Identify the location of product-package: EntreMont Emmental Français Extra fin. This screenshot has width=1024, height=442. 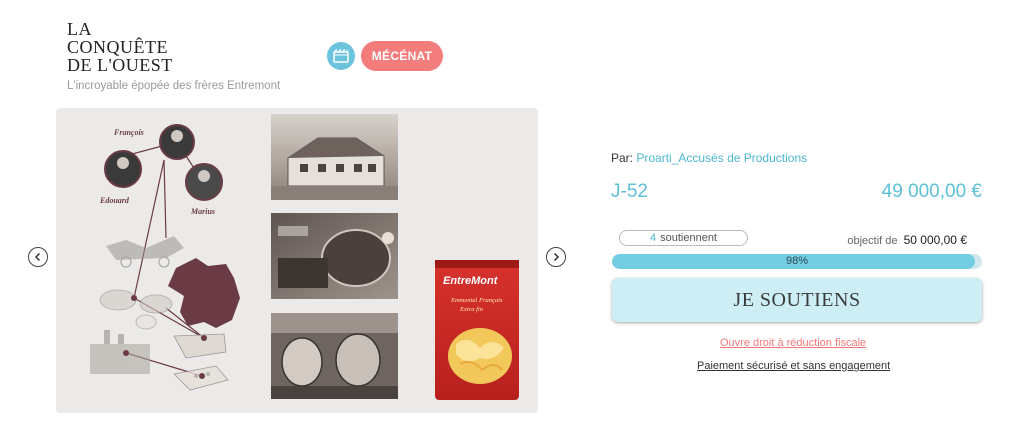
(477, 330).